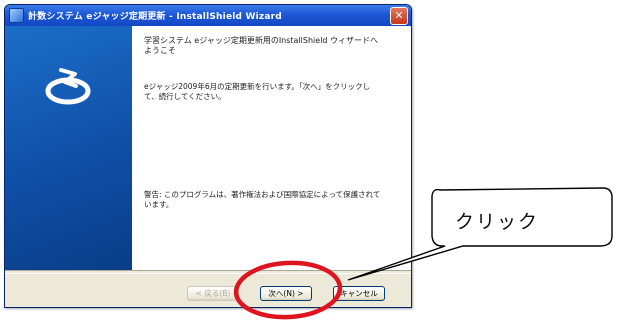 This screenshot has width=619, height=331. What do you see at coordinates (262, 199) in the screenshot?
I see `copyright-warning: 警告: このプログラムは、著作権法および国際協定によって保護されています。` at bounding box center [262, 199].